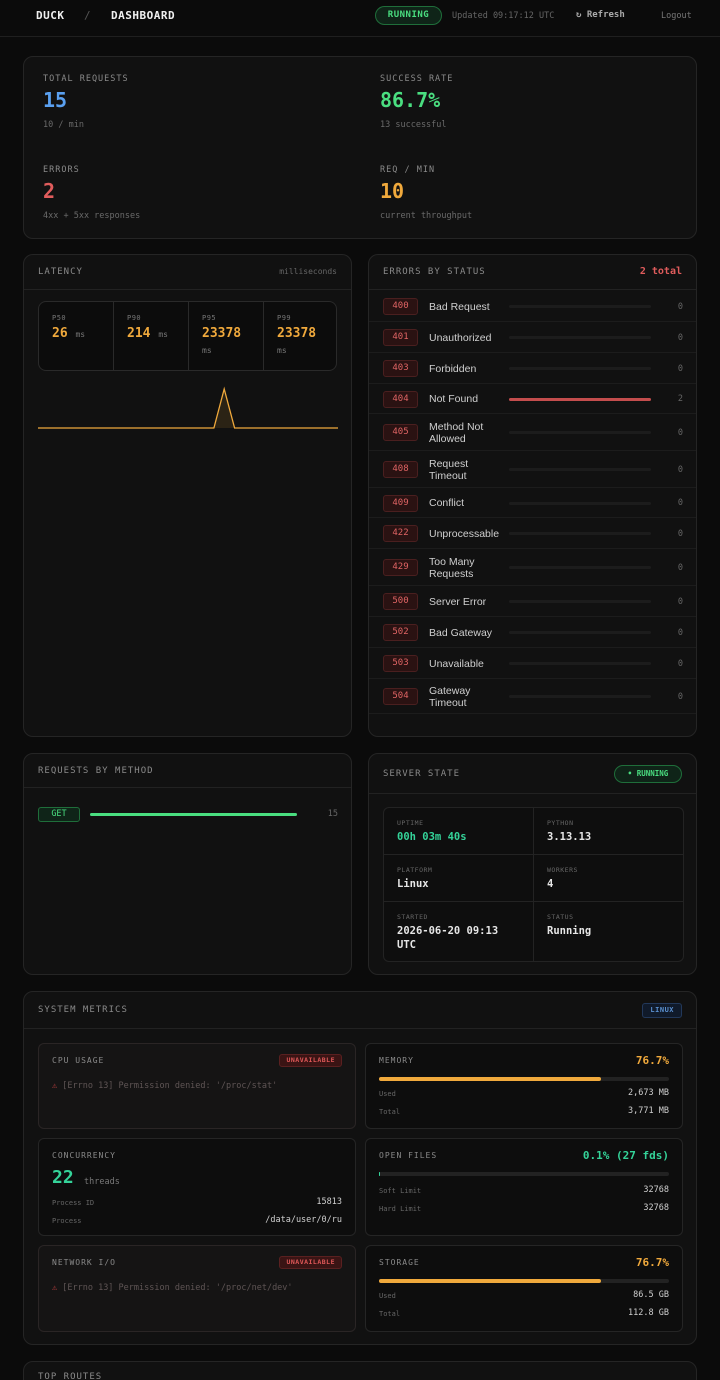 This screenshot has width=720, height=1380. Describe the element at coordinates (532, 774) in the screenshot. I see `server-state-header: SERVER STATE • RUNNING` at that location.